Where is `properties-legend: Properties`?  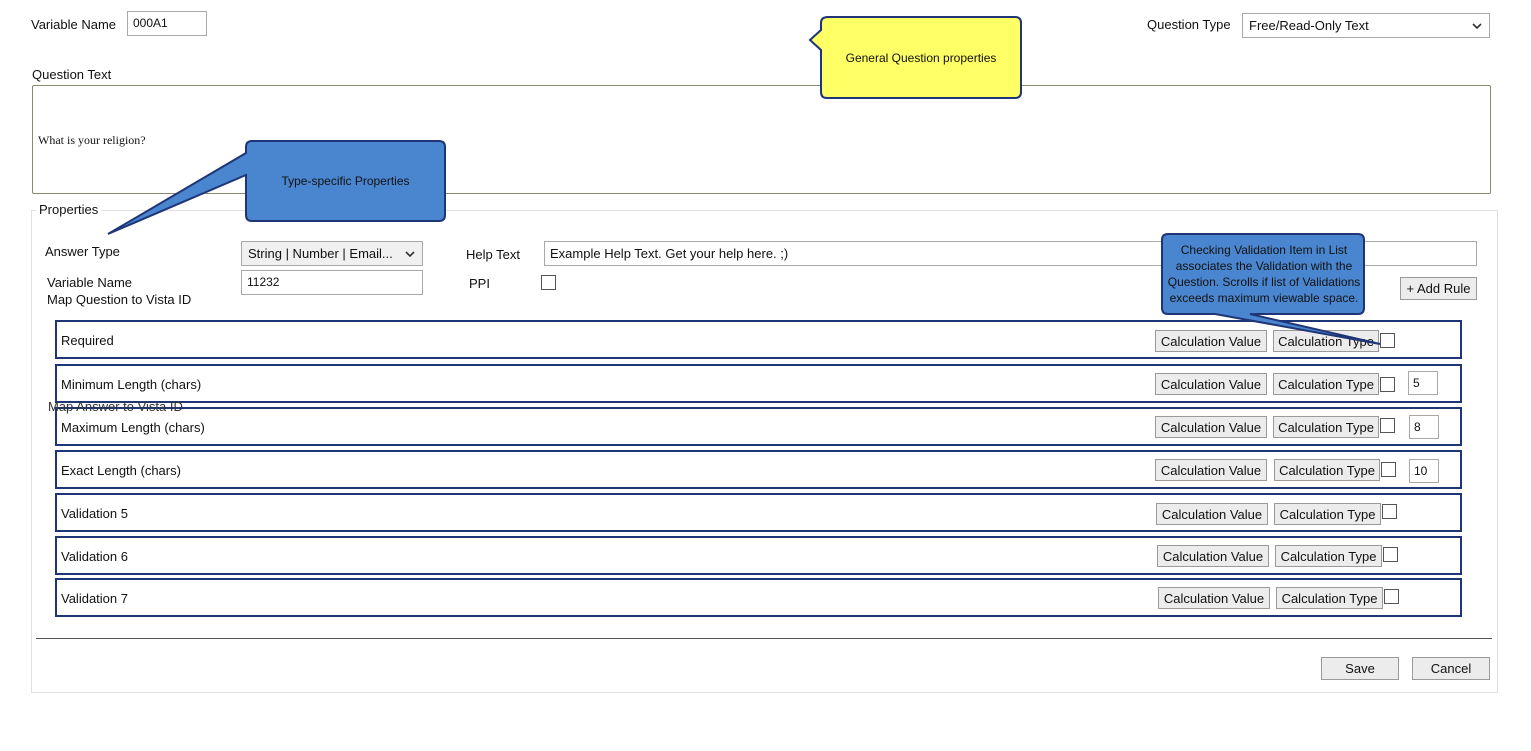
properties-legend: Properties is located at coordinates (69, 209).